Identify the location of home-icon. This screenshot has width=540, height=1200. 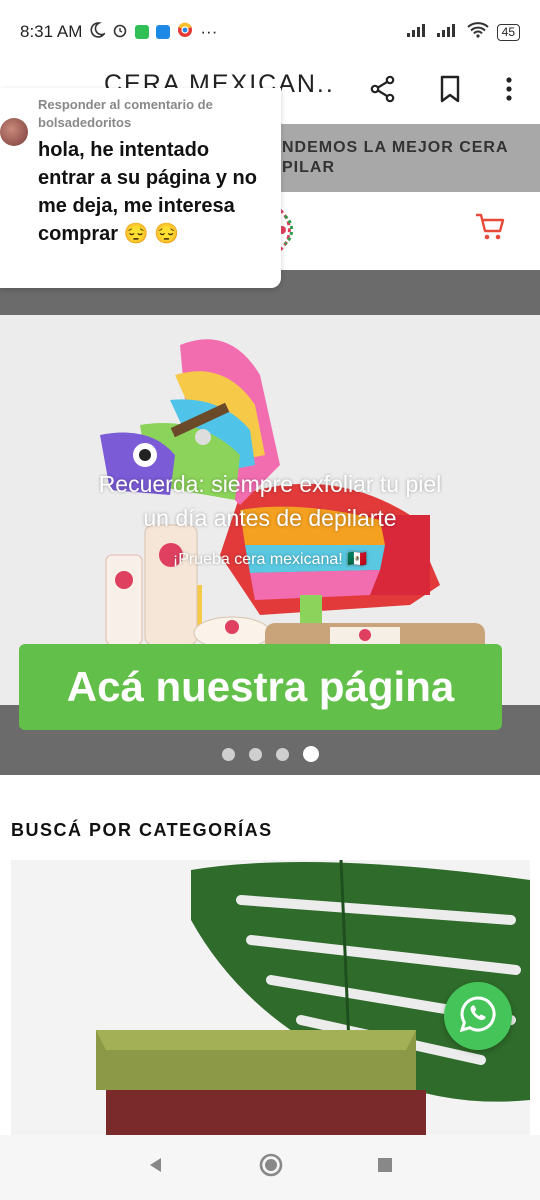
(271, 1167).